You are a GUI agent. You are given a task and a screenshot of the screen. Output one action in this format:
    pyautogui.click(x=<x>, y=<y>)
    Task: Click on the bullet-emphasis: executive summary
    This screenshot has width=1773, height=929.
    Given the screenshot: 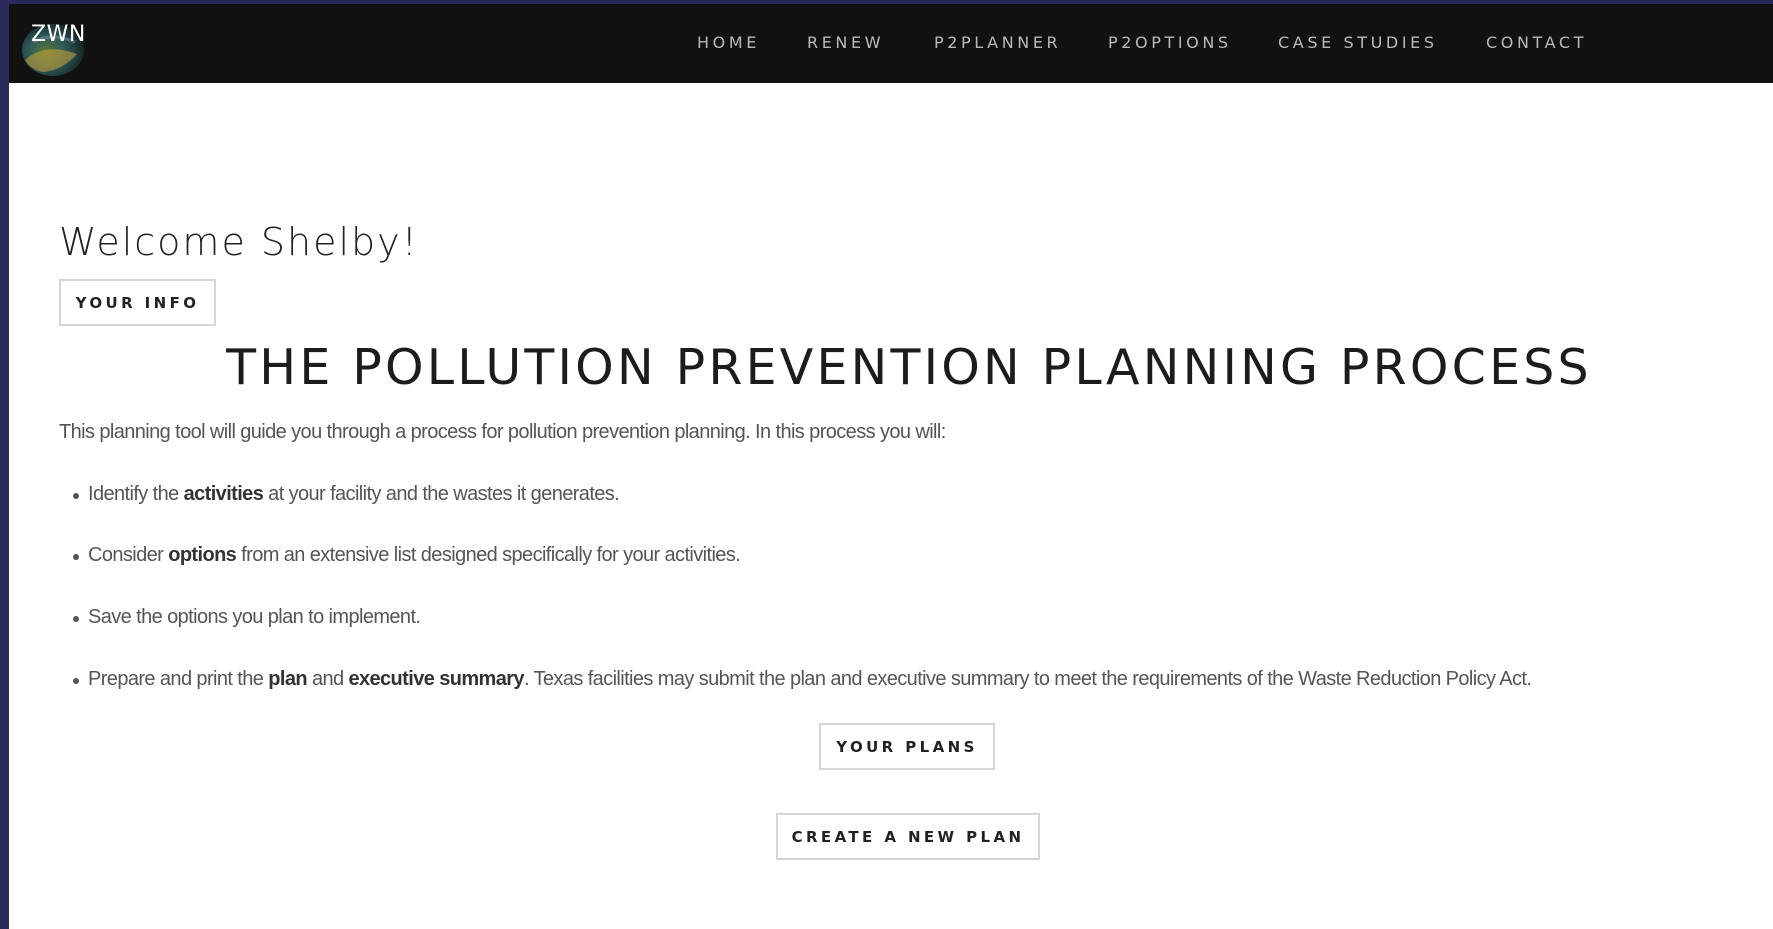 What is the action you would take?
    pyautogui.click(x=436, y=679)
    